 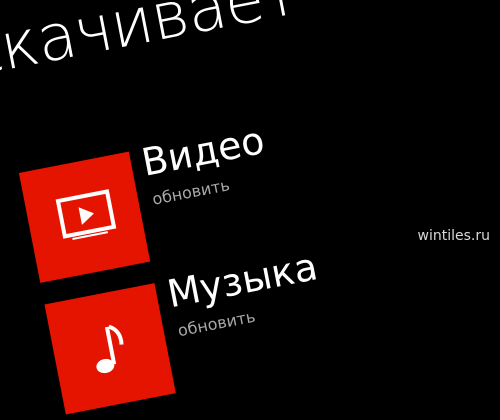 I want to click on item-title-music: Музыка, so click(x=242, y=280).